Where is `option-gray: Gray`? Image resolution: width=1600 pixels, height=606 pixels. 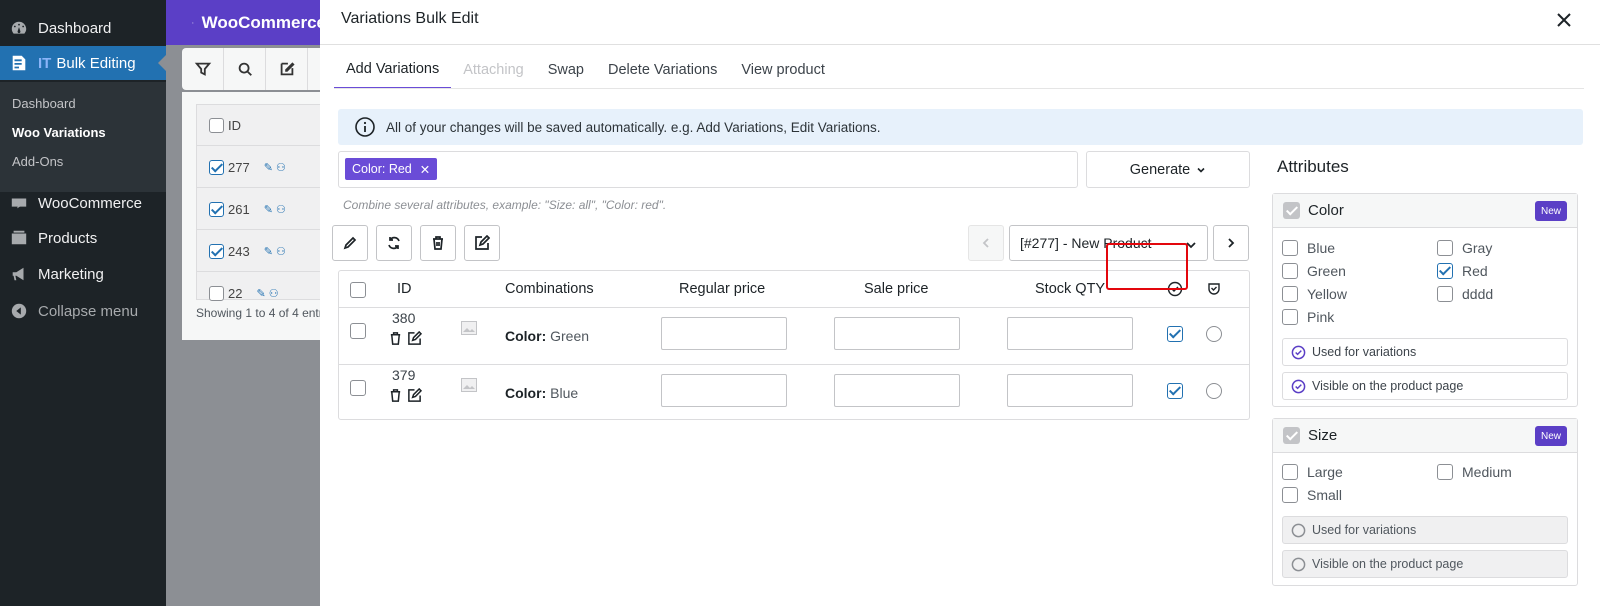 option-gray: Gray is located at coordinates (1464, 248).